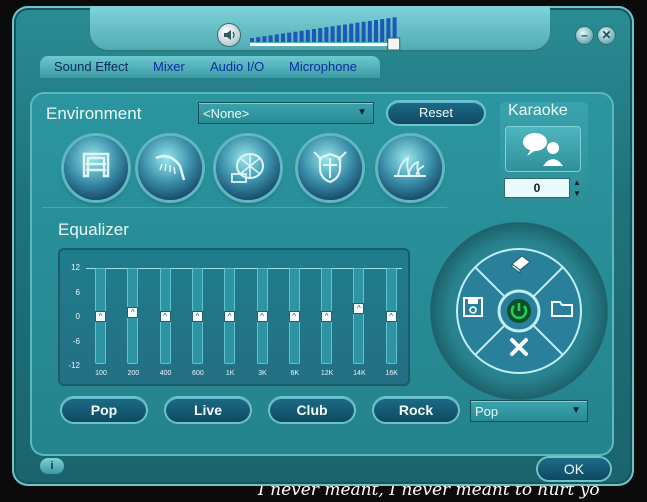 This screenshot has width=647, height=502. I want to click on speaking-person-icon, so click(543, 149).